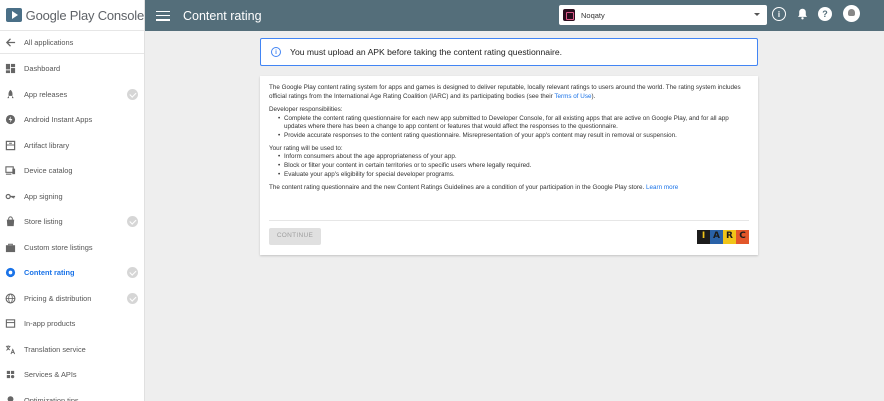 This screenshot has width=884, height=401. I want to click on sidebar-item-custom-store-listings: Custom store listings, so click(72, 248).